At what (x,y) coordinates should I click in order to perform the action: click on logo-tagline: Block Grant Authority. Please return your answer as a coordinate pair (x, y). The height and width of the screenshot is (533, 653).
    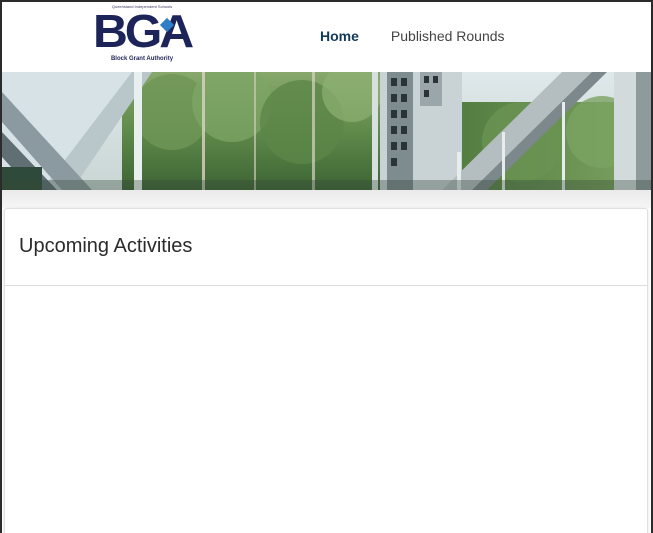
    Looking at the image, I should click on (142, 59).